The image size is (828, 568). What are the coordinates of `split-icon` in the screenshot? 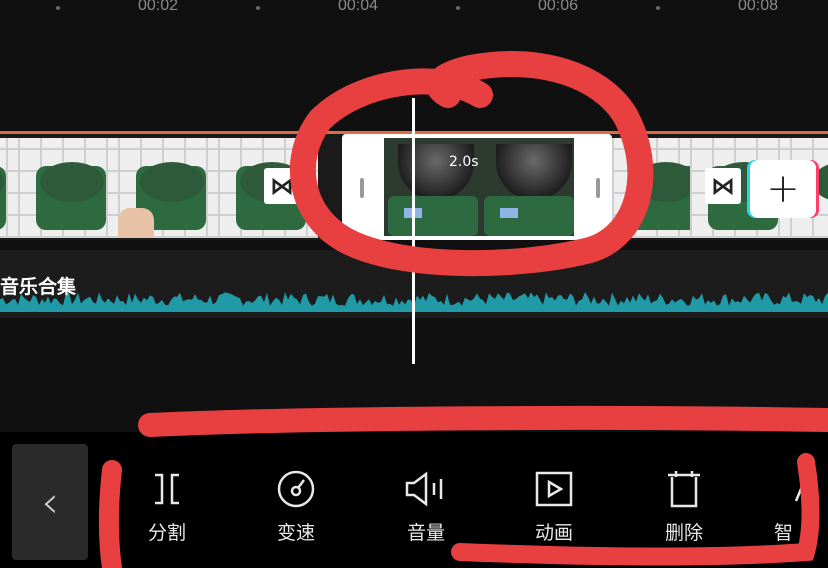 It's located at (167, 489).